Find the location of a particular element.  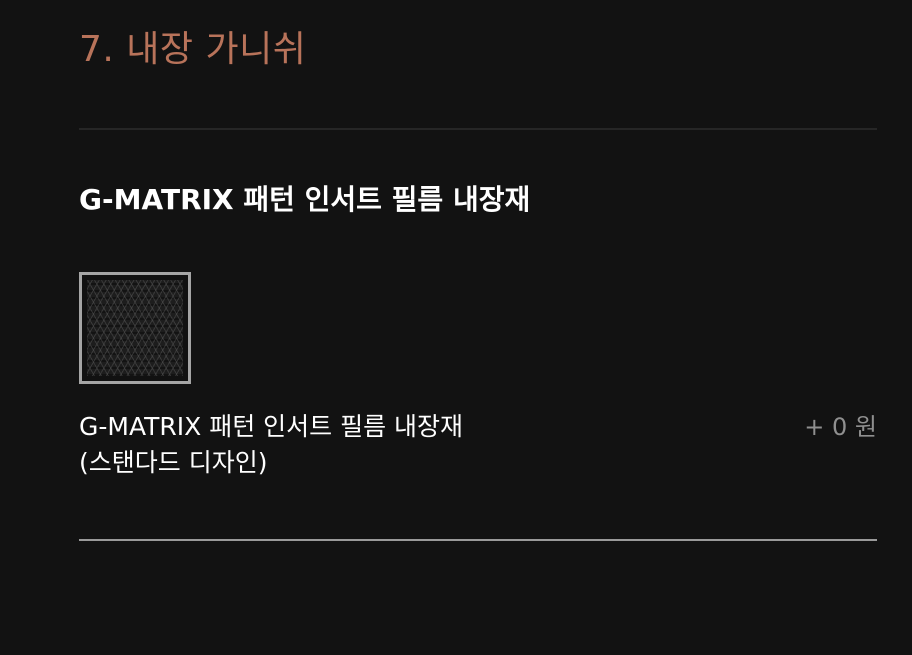

section-divider is located at coordinates (478, 129).